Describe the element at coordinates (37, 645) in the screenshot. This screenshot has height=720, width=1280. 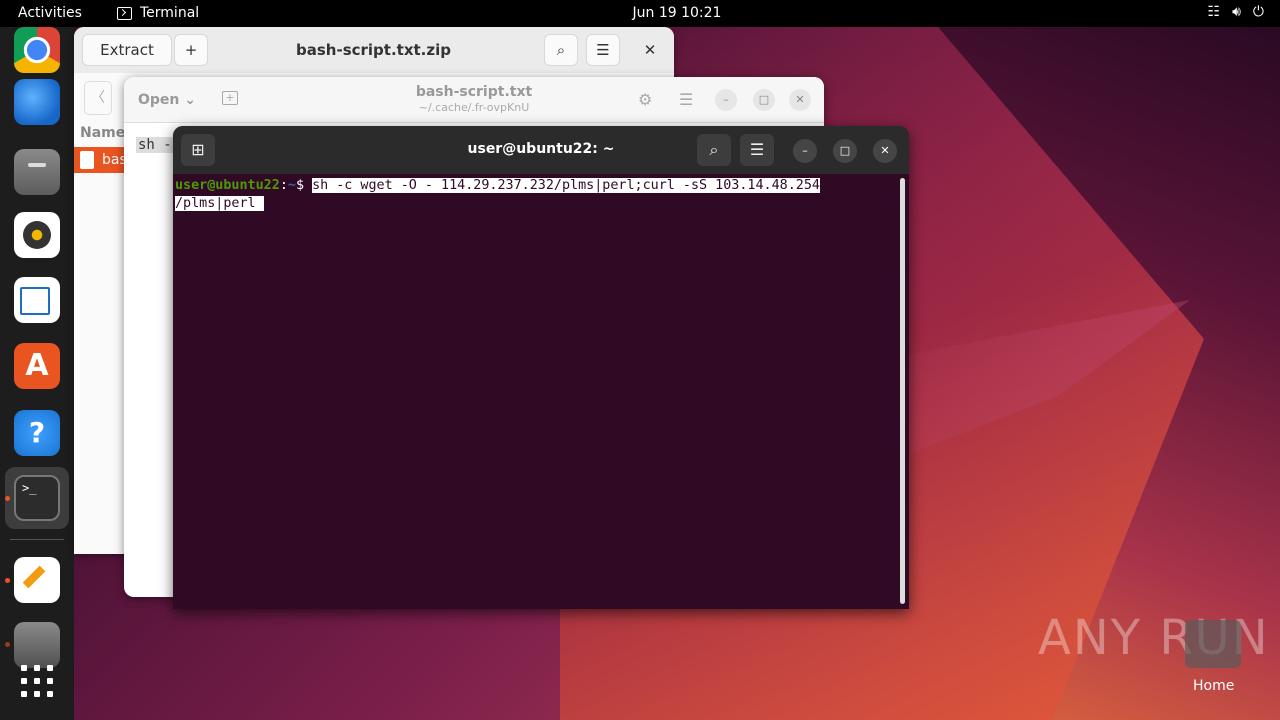
I see `archive-manager-icon` at that location.